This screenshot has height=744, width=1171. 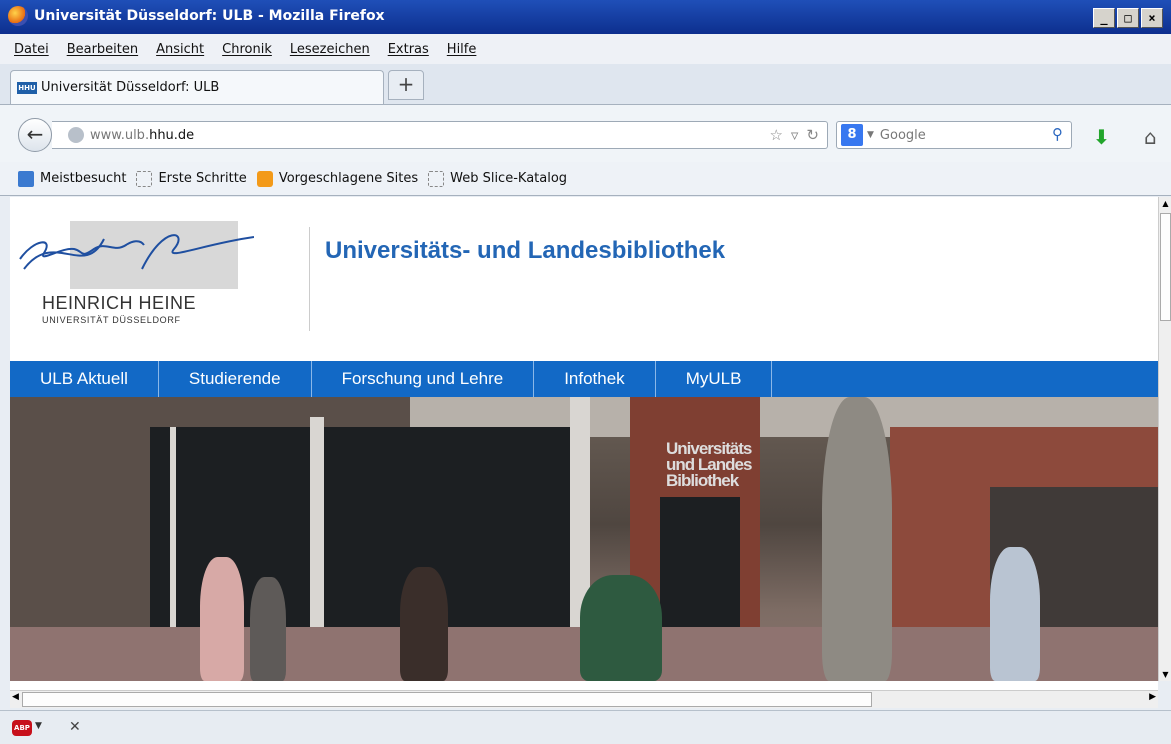 What do you see at coordinates (111, 320) in the screenshot?
I see `logo-subtitle: UNIVERSITÄT DÜSSELDORF` at bounding box center [111, 320].